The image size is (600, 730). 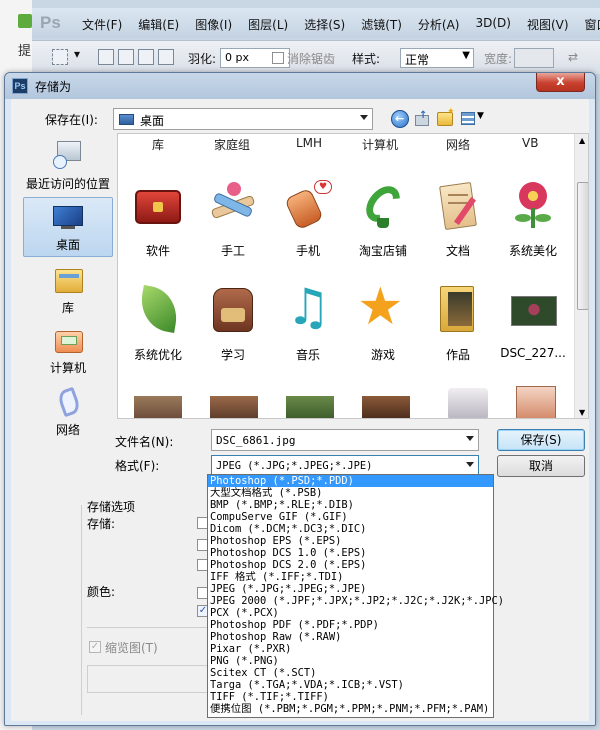 I want to click on format-option: Photoshop PDF (*.PDF;*.PDP), so click(x=350, y=625).